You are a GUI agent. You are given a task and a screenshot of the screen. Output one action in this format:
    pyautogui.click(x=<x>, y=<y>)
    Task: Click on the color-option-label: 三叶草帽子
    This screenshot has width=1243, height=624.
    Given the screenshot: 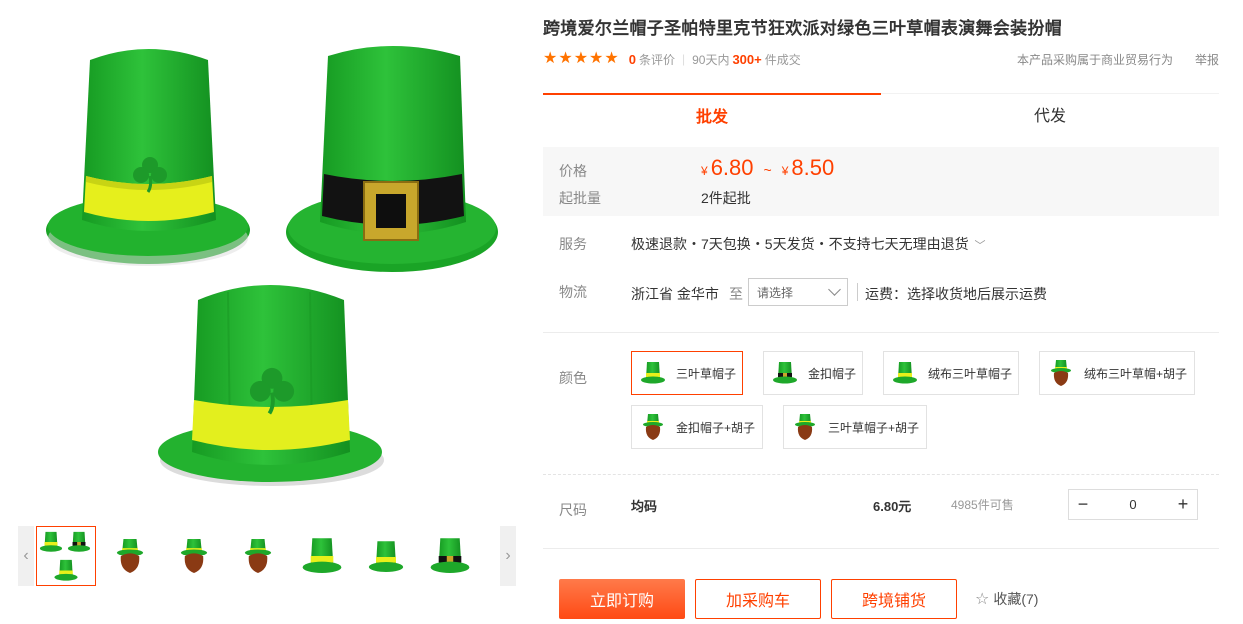 What is the action you would take?
    pyautogui.click(x=706, y=373)
    